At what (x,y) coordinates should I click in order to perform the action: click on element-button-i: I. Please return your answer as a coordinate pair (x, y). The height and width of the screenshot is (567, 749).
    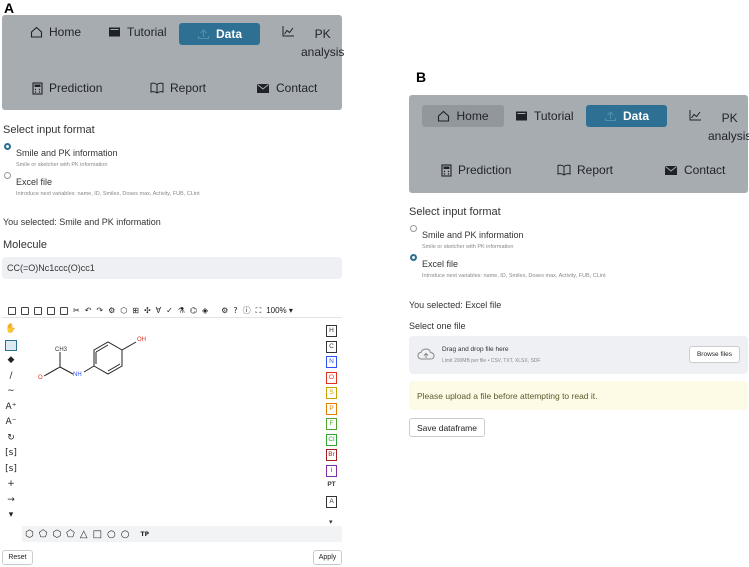
    Looking at the image, I should click on (331, 470).